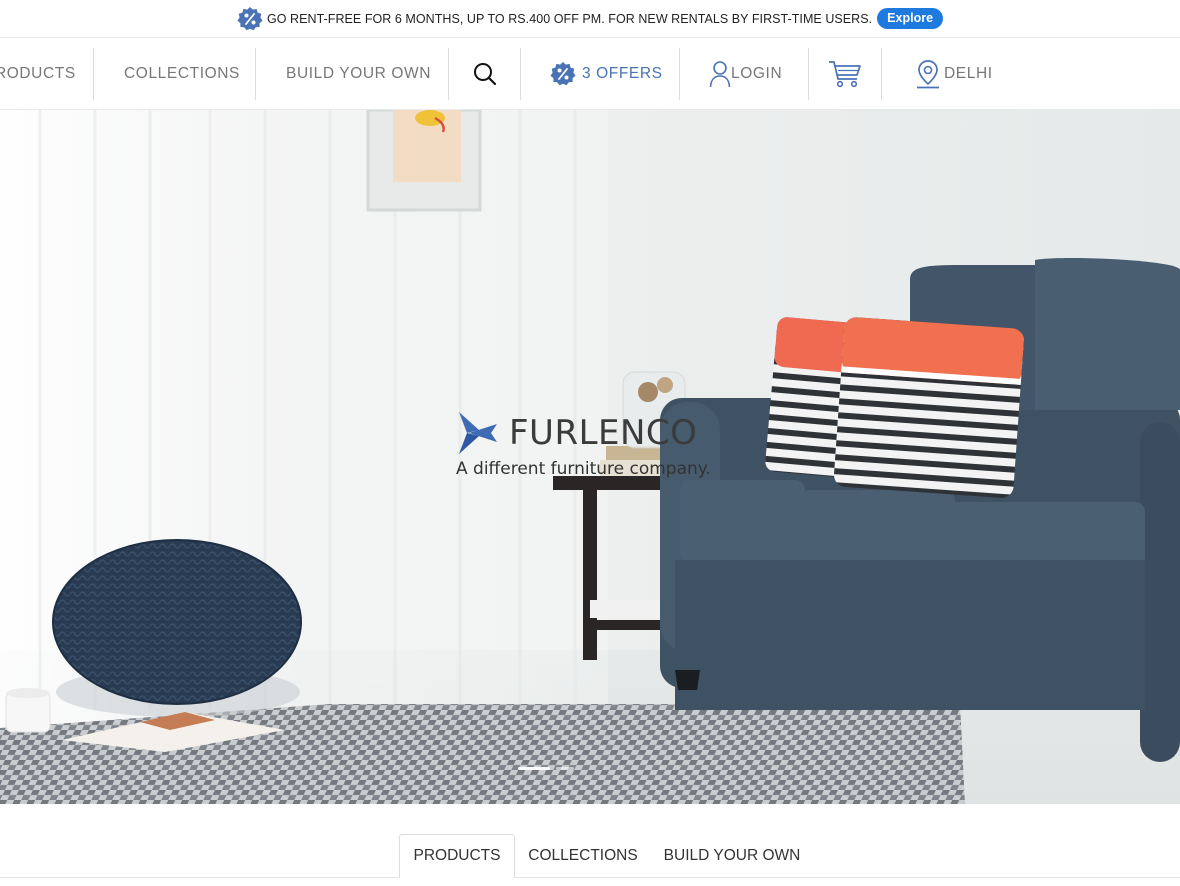 This screenshot has height=886, width=1180. I want to click on nav-offers: 3 OFFERS, so click(606, 74).